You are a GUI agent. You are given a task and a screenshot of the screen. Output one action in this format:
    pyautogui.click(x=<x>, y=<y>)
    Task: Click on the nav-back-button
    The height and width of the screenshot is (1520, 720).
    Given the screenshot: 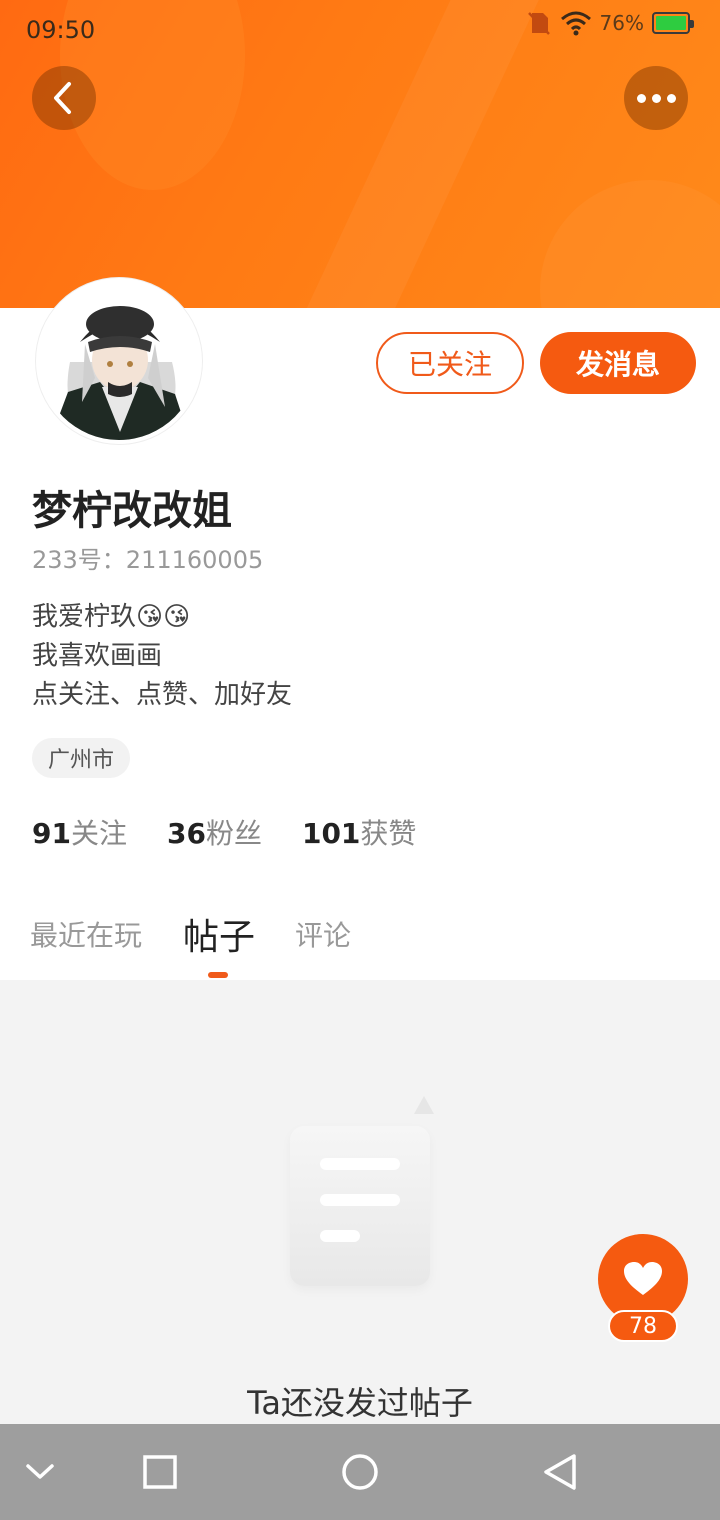 What is the action you would take?
    pyautogui.click(x=560, y=1472)
    